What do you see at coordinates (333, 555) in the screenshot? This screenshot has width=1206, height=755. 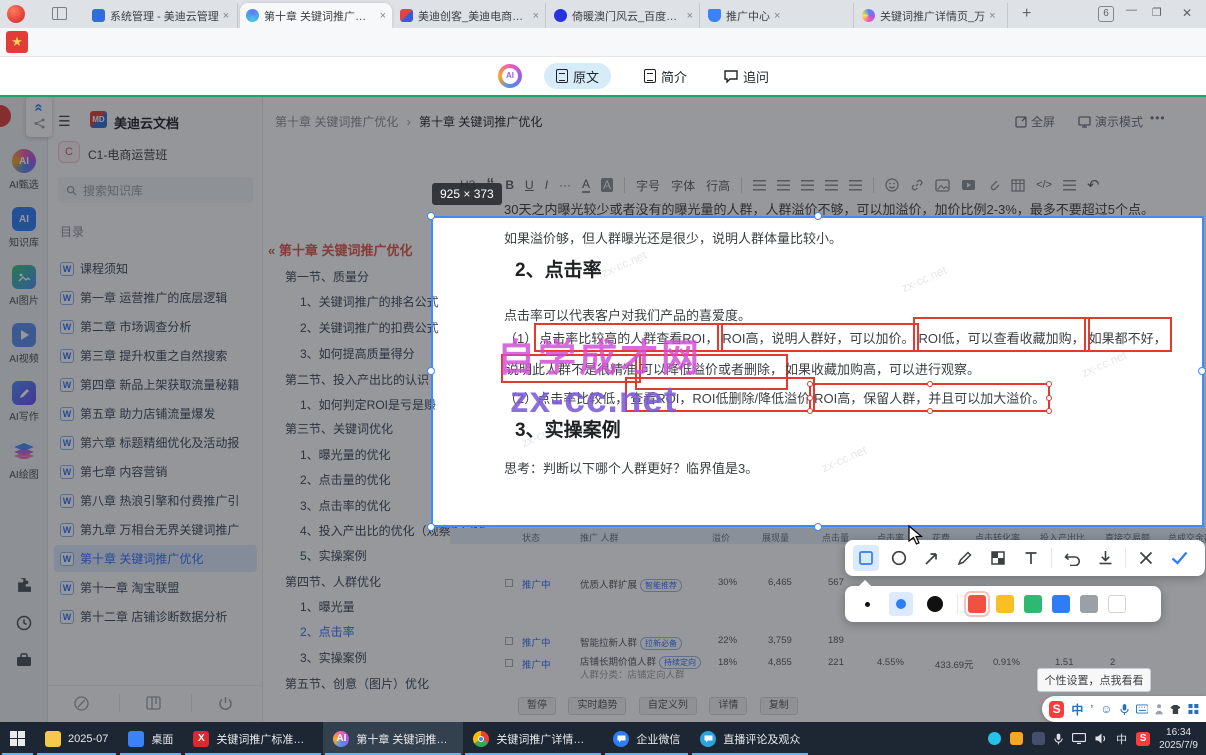 I see `toc-item: 5、实操案例` at bounding box center [333, 555].